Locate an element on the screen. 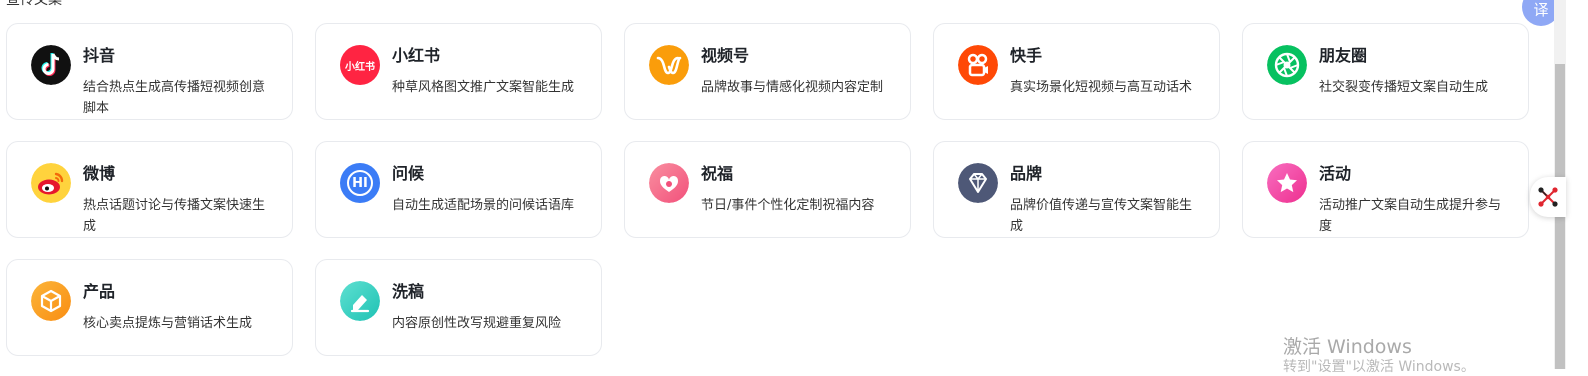  xiaohongshu-icon-text: 小红书 is located at coordinates (360, 67).